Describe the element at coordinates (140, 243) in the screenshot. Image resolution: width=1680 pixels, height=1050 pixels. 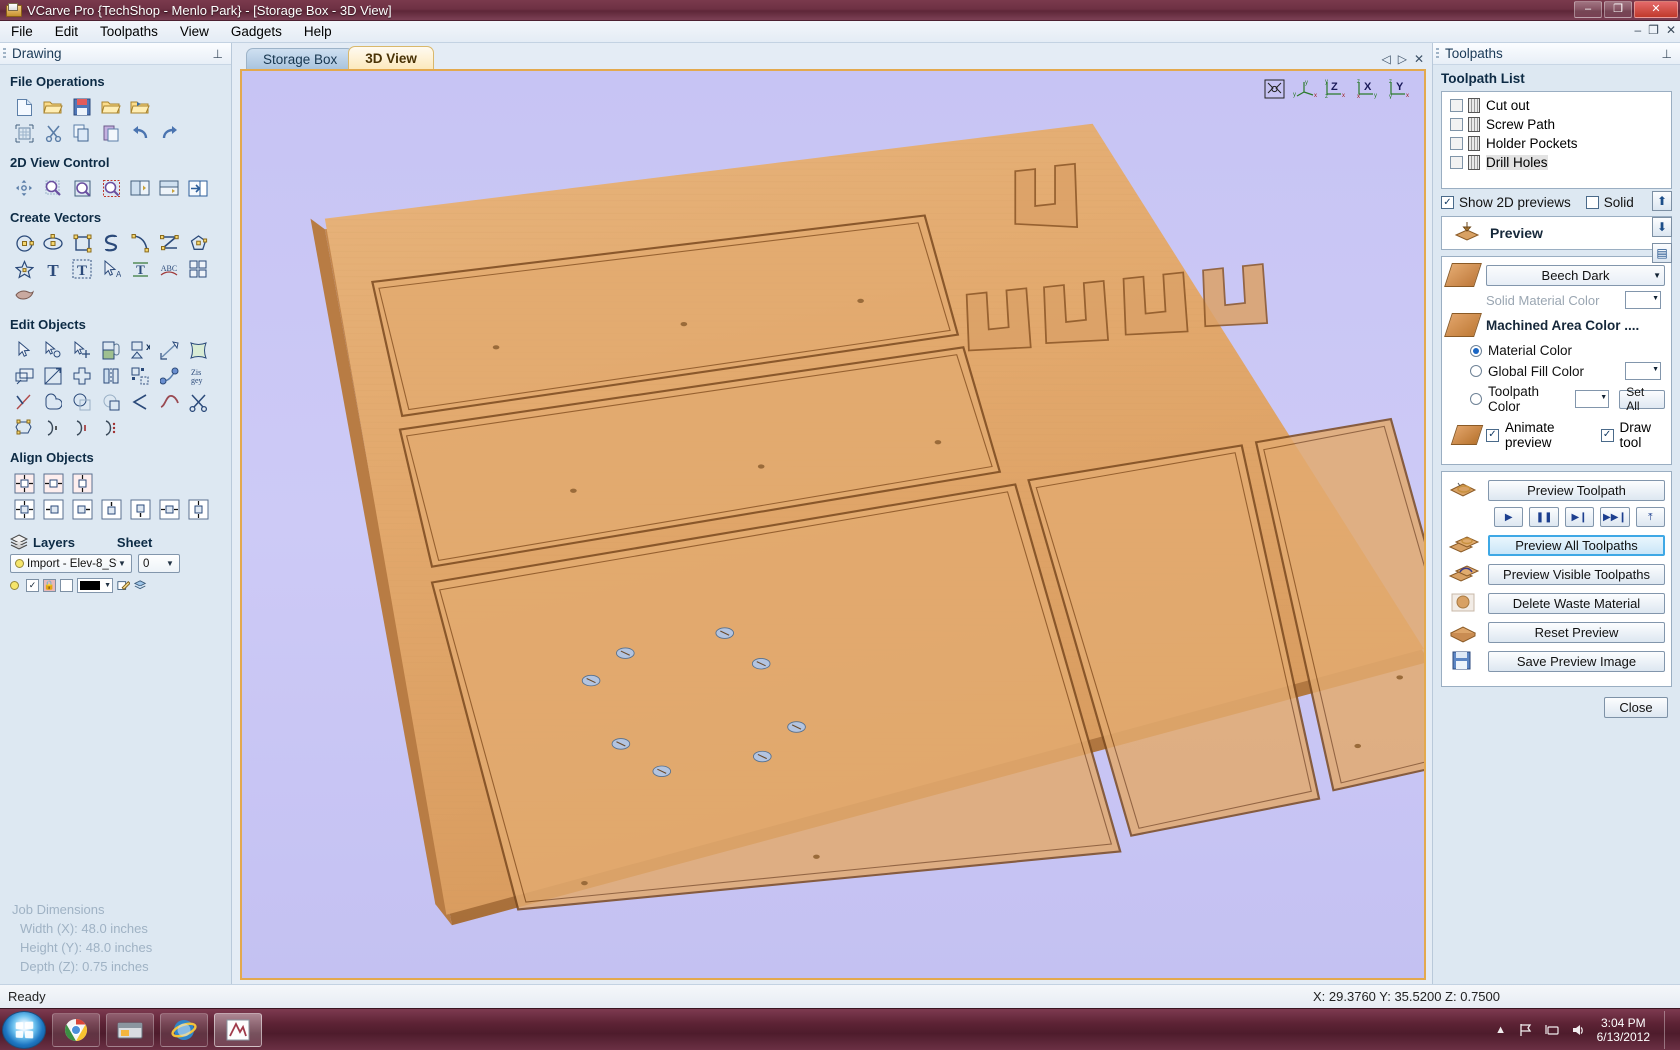
I see `arc-icon` at that location.